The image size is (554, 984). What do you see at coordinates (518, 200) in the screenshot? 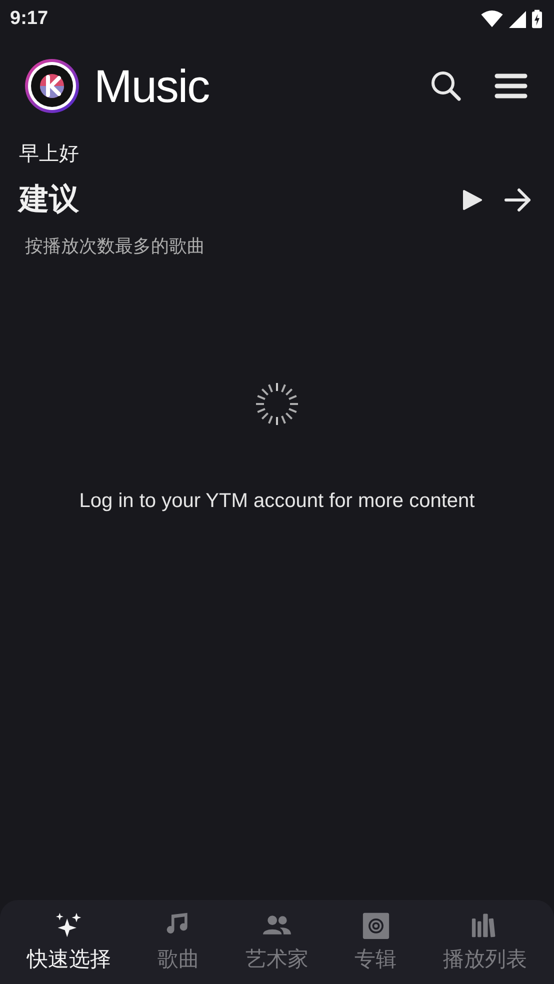
I see `arrow-right-icon` at bounding box center [518, 200].